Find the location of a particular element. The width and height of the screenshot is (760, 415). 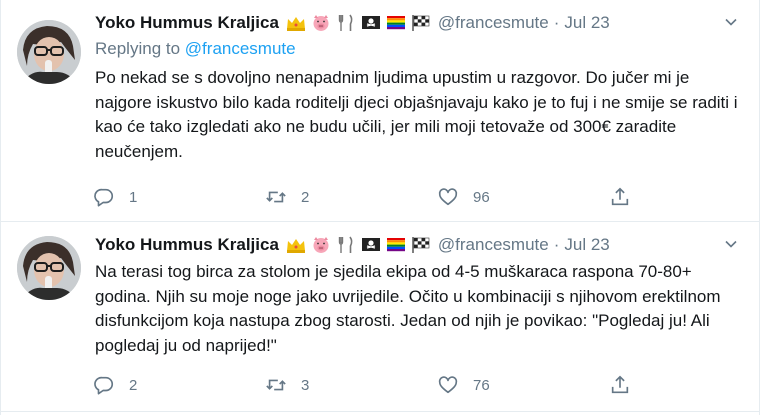

tweet-actions: 2 3 76 is located at coordinates (373, 385).